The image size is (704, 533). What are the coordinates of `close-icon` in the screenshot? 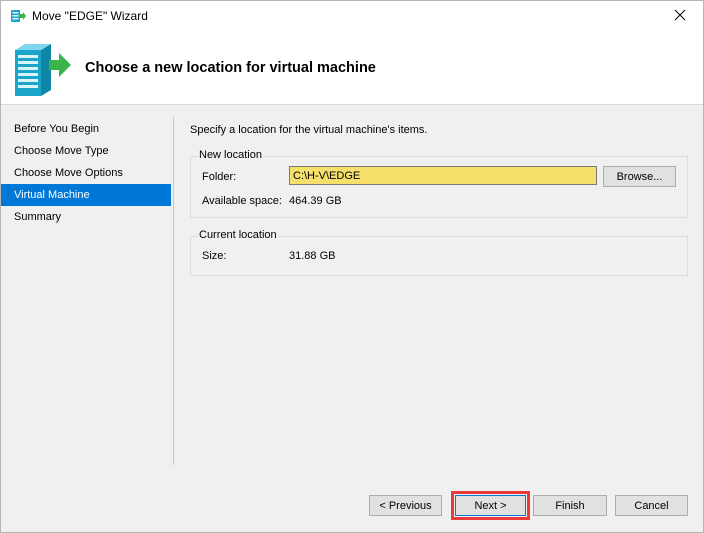 It's located at (680, 16).